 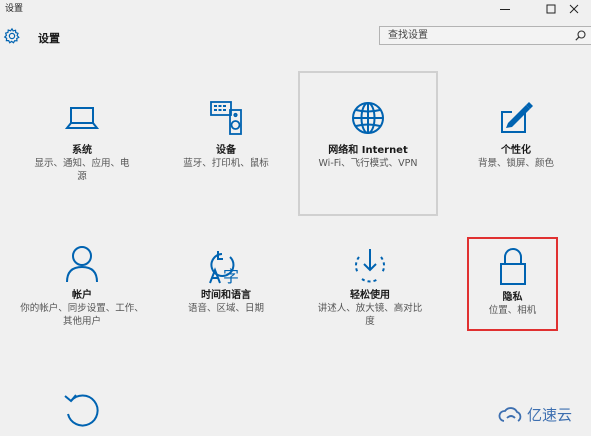 What do you see at coordinates (370, 266) in the screenshot?
I see `ease-of-access-icon` at bounding box center [370, 266].